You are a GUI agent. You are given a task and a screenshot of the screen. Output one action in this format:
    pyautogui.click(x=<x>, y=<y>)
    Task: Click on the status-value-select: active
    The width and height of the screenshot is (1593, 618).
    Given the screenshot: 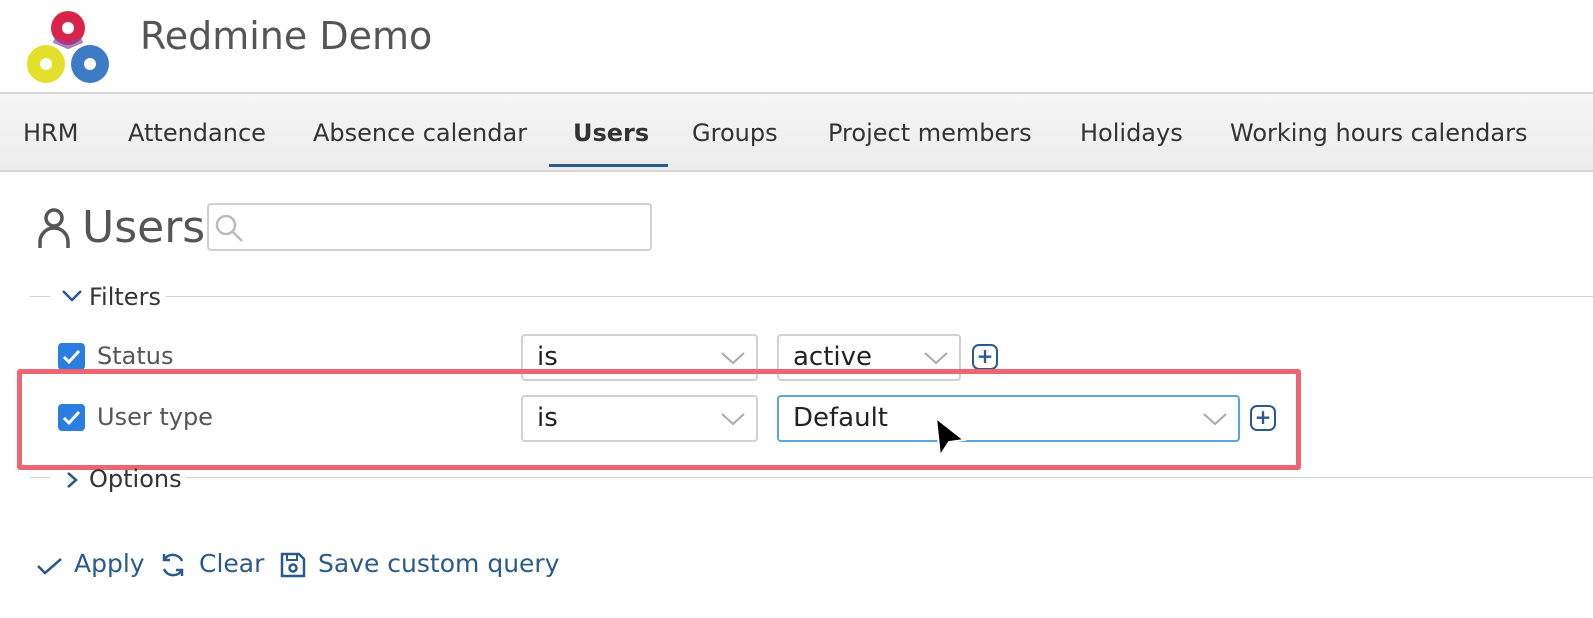 What is the action you would take?
    pyautogui.click(x=869, y=357)
    